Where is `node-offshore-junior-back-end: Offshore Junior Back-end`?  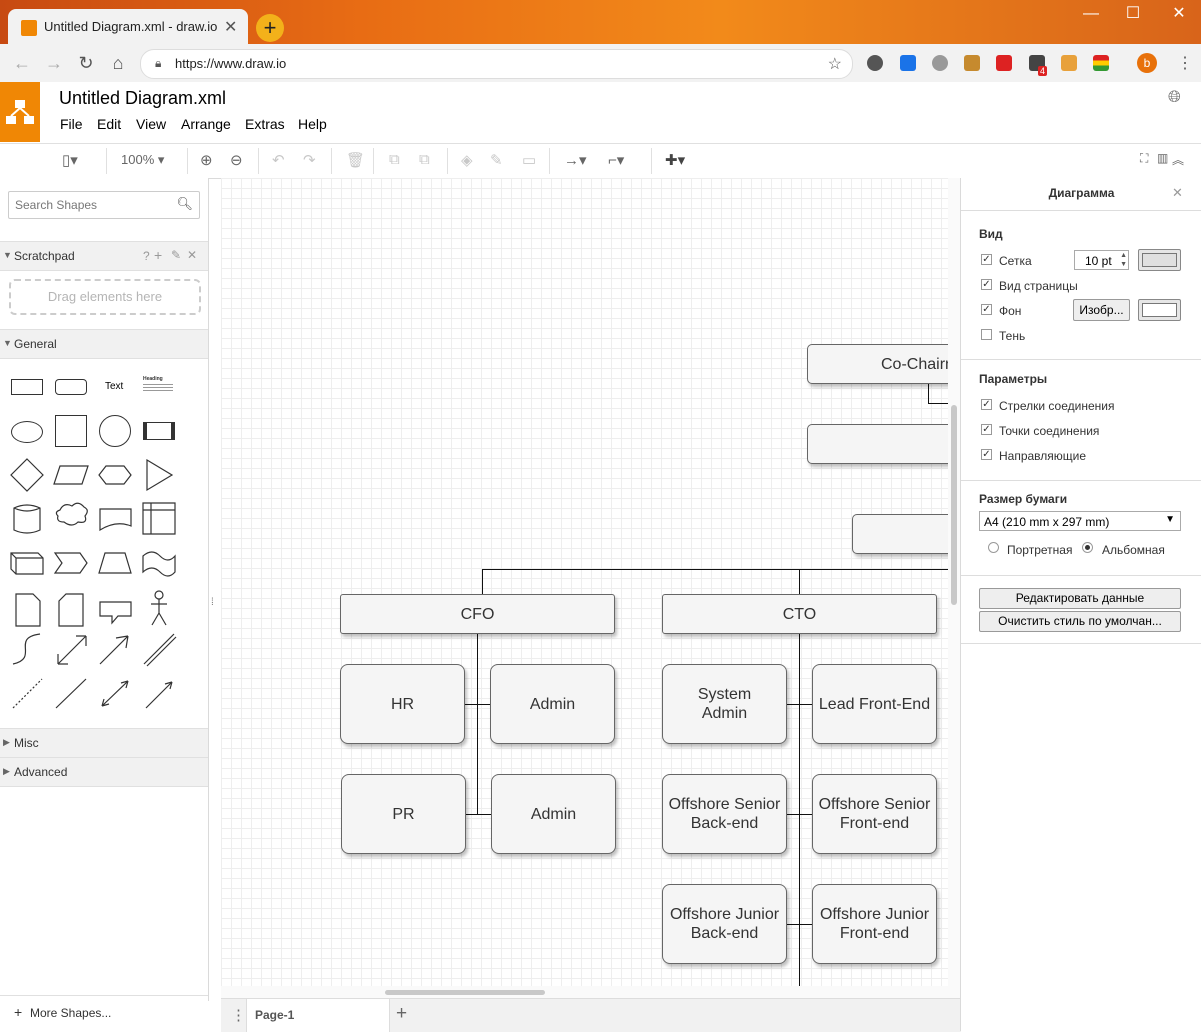 node-offshore-junior-back-end: Offshore Junior Back-end is located at coordinates (724, 924).